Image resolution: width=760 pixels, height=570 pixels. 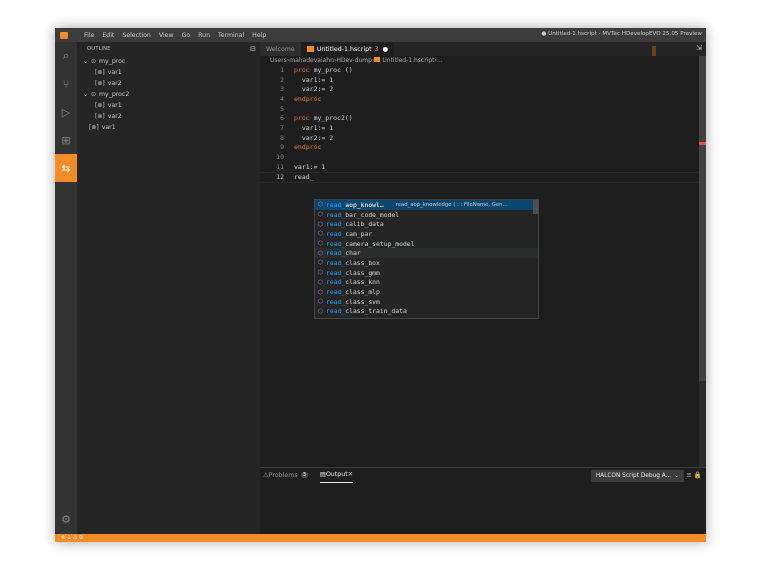 I want to click on menu-item-go: Go, so click(x=186, y=35).